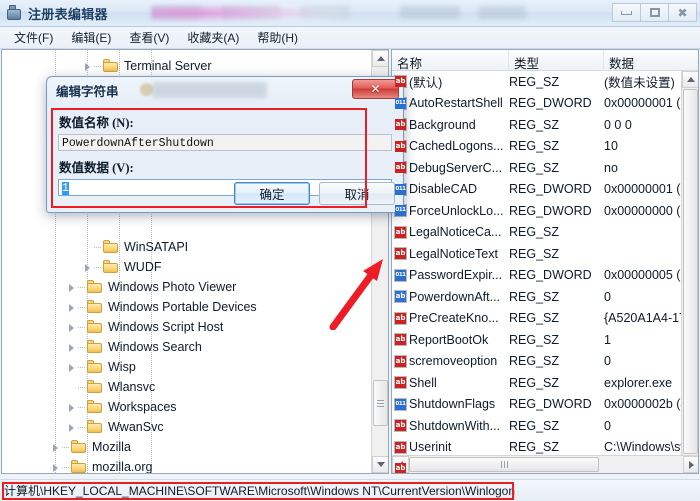 Image resolution: width=700 pixels, height=501 pixels. I want to click on tree-connector, so click(97, 267).